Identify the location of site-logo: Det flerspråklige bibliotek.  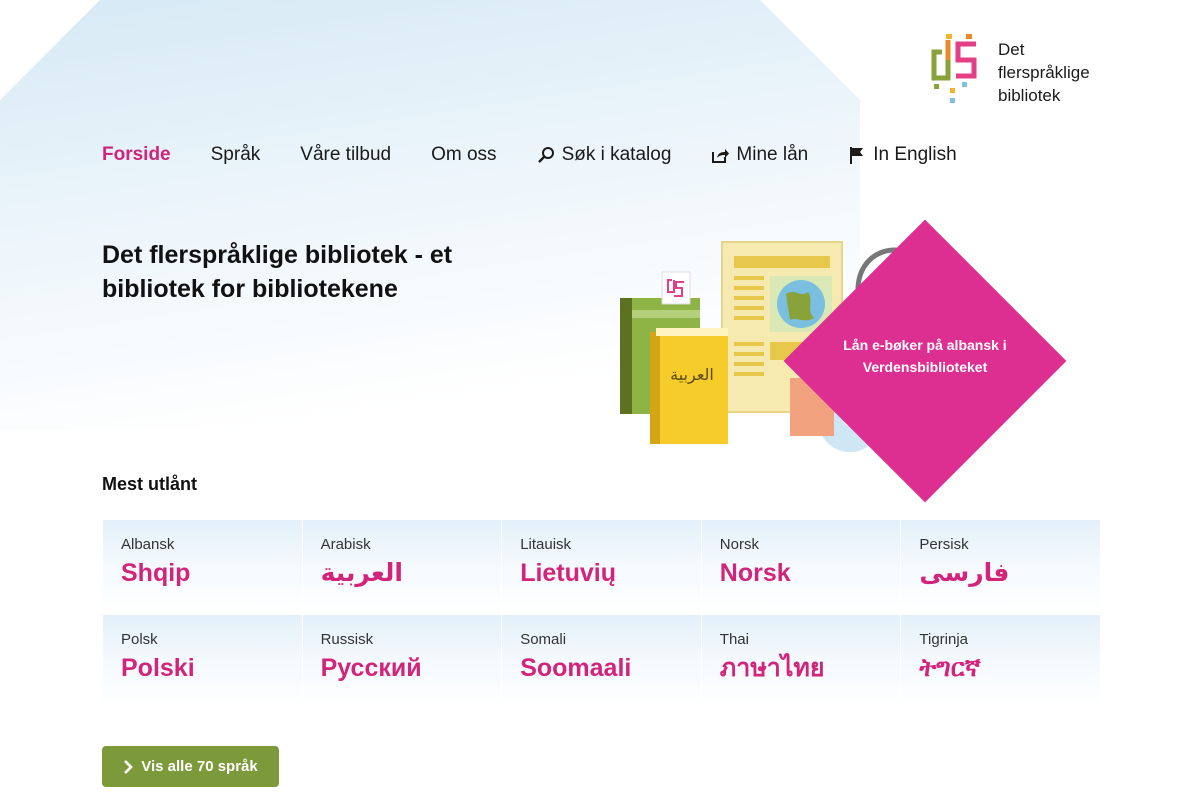
(1009, 70).